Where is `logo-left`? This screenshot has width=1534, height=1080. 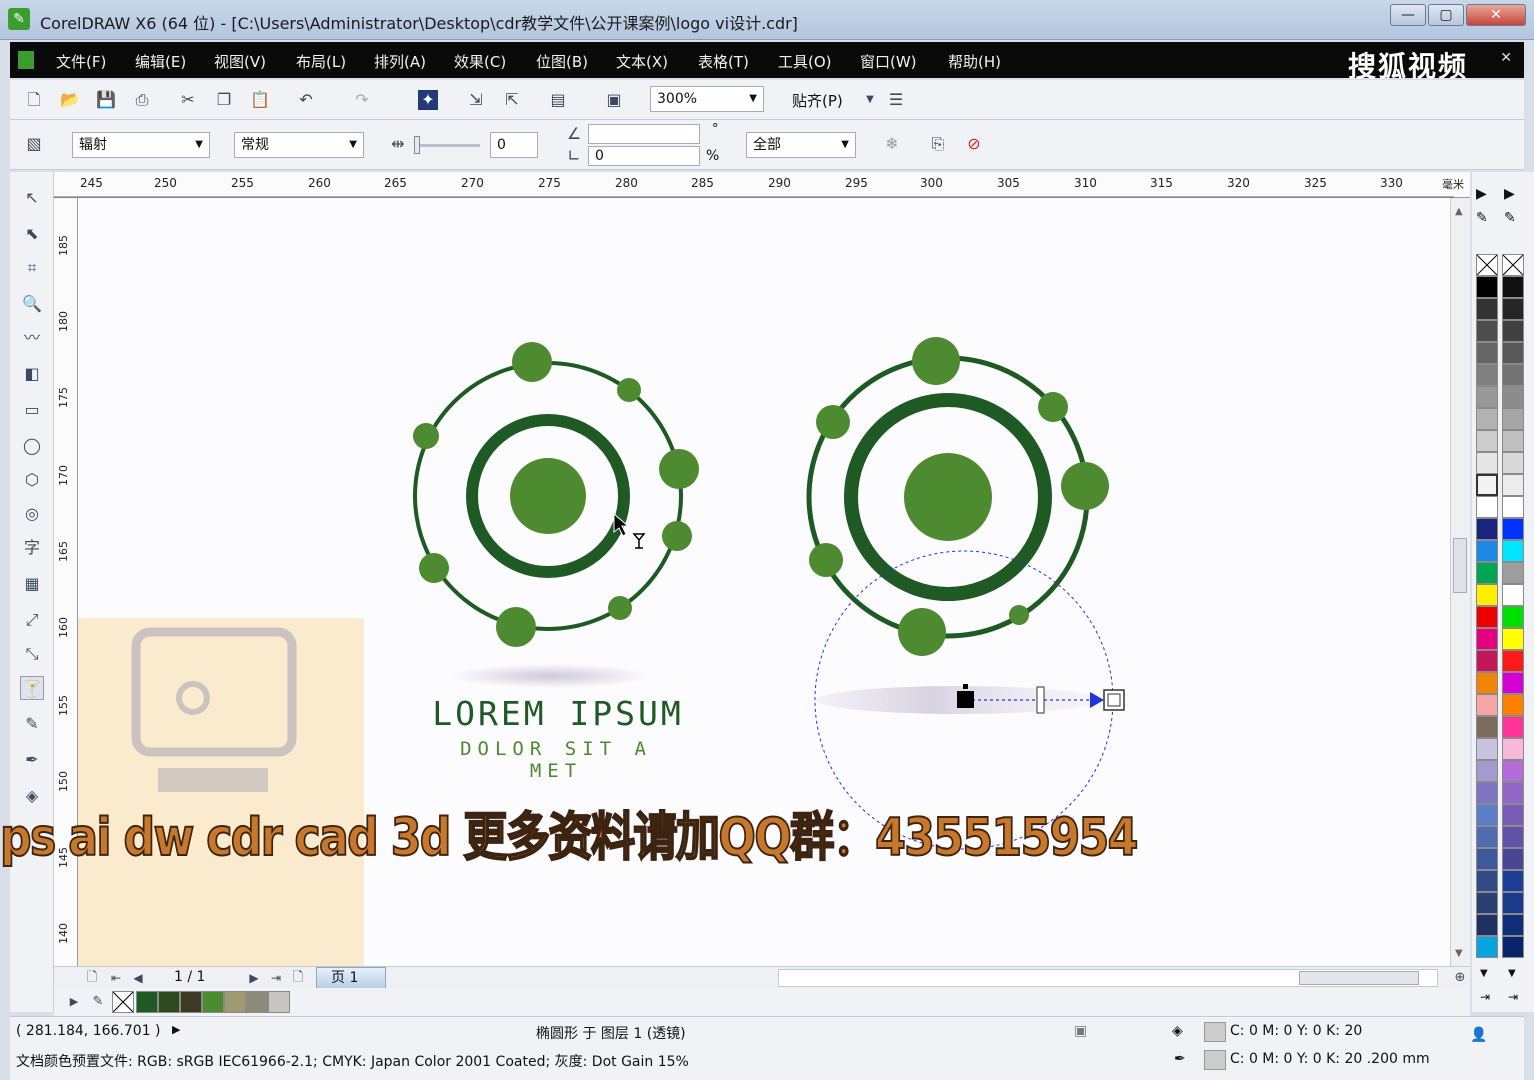 logo-left is located at coordinates (556, 515).